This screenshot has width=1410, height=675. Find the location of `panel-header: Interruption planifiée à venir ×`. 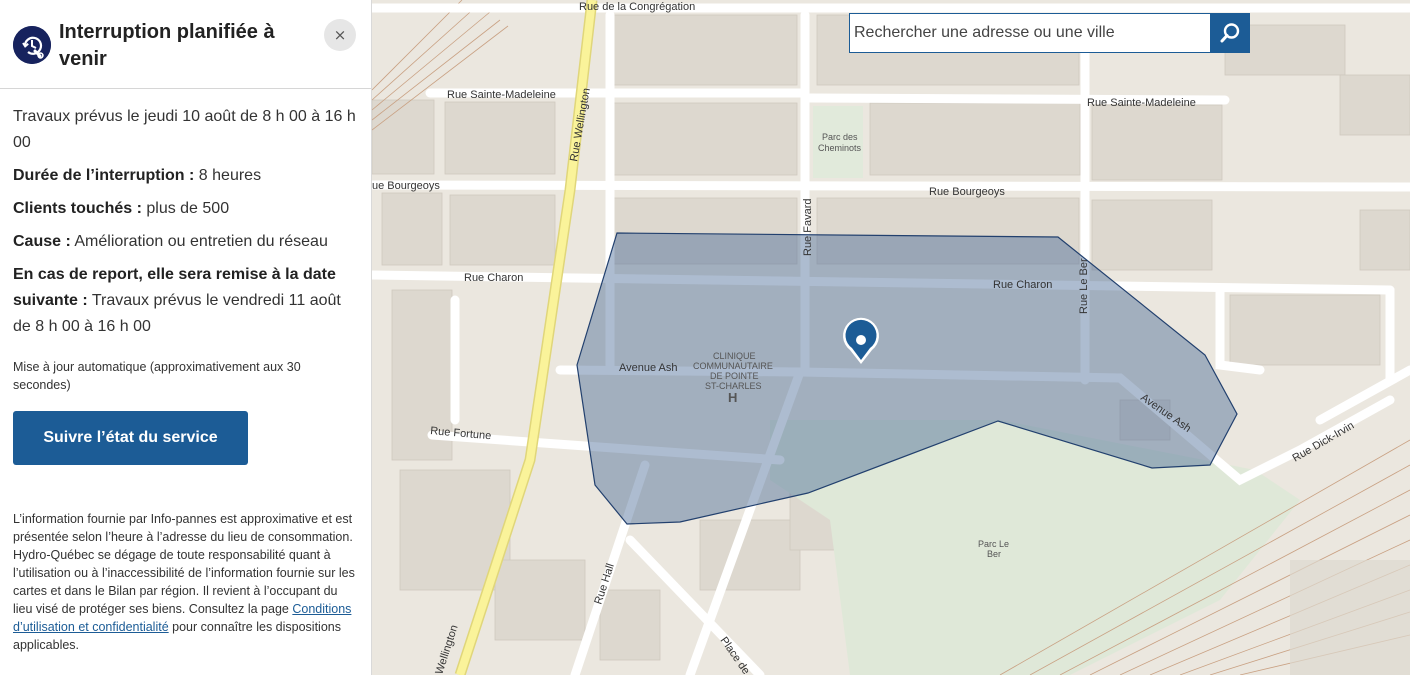

panel-header: Interruption planifiée à venir × is located at coordinates (185, 44).